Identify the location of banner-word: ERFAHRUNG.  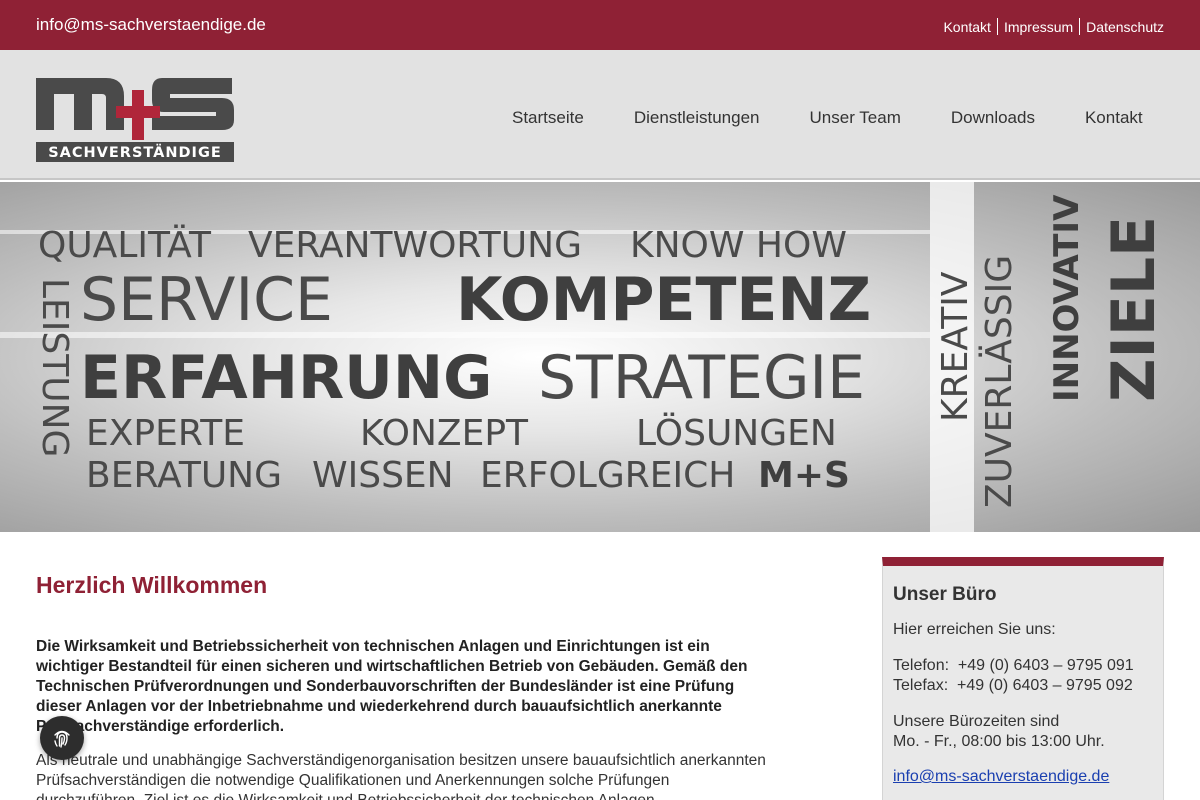
(286, 378).